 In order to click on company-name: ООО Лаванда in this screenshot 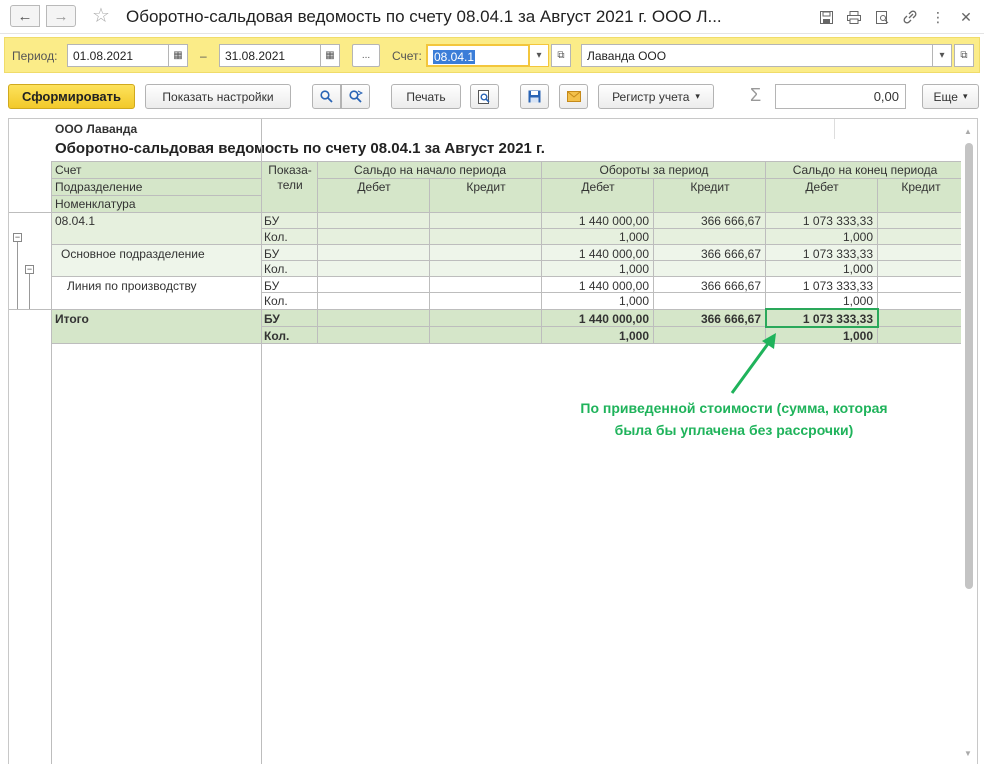, I will do `click(96, 129)`.